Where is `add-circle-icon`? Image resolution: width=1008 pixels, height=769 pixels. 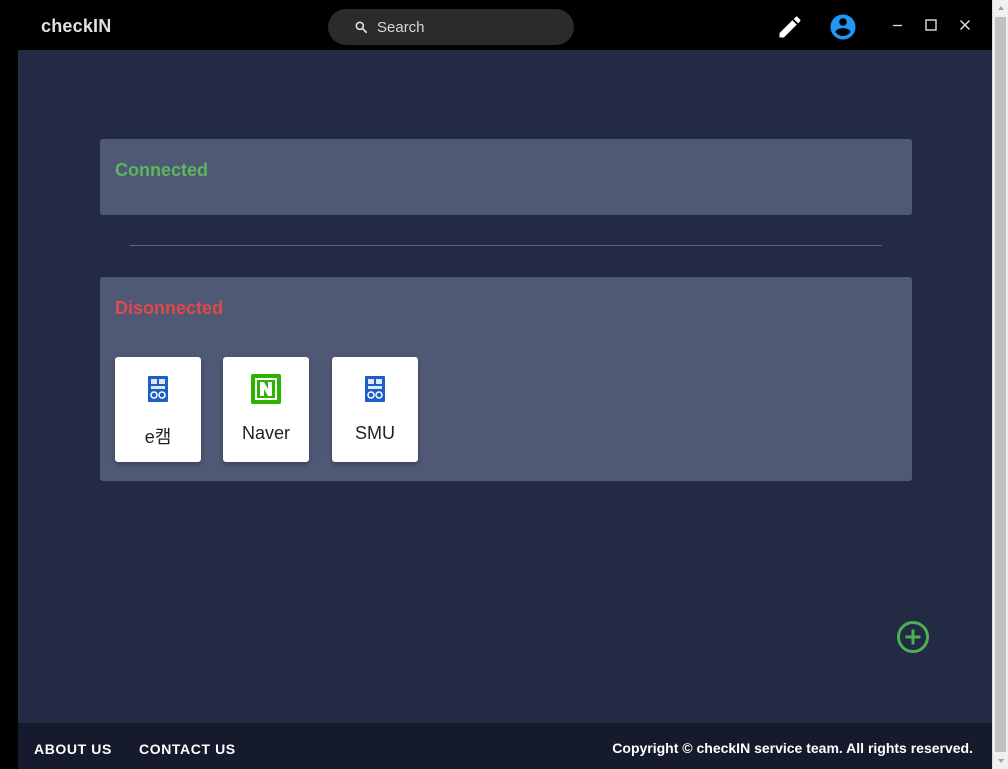 add-circle-icon is located at coordinates (913, 637).